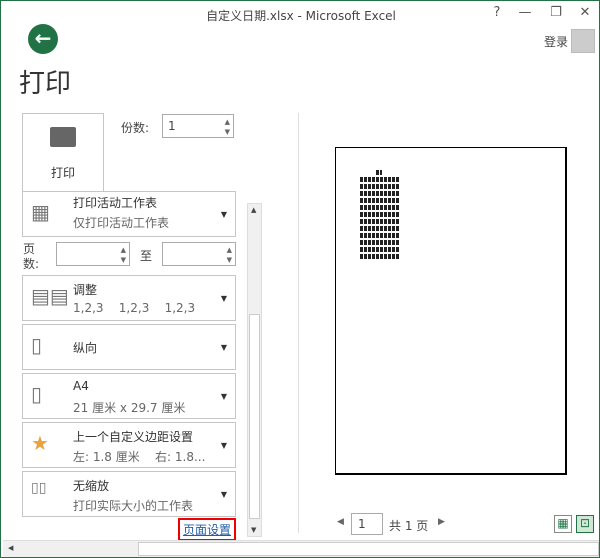 Image resolution: width=600 pixels, height=558 pixels. I want to click on pages-to-input: ▲ ▼, so click(199, 254).